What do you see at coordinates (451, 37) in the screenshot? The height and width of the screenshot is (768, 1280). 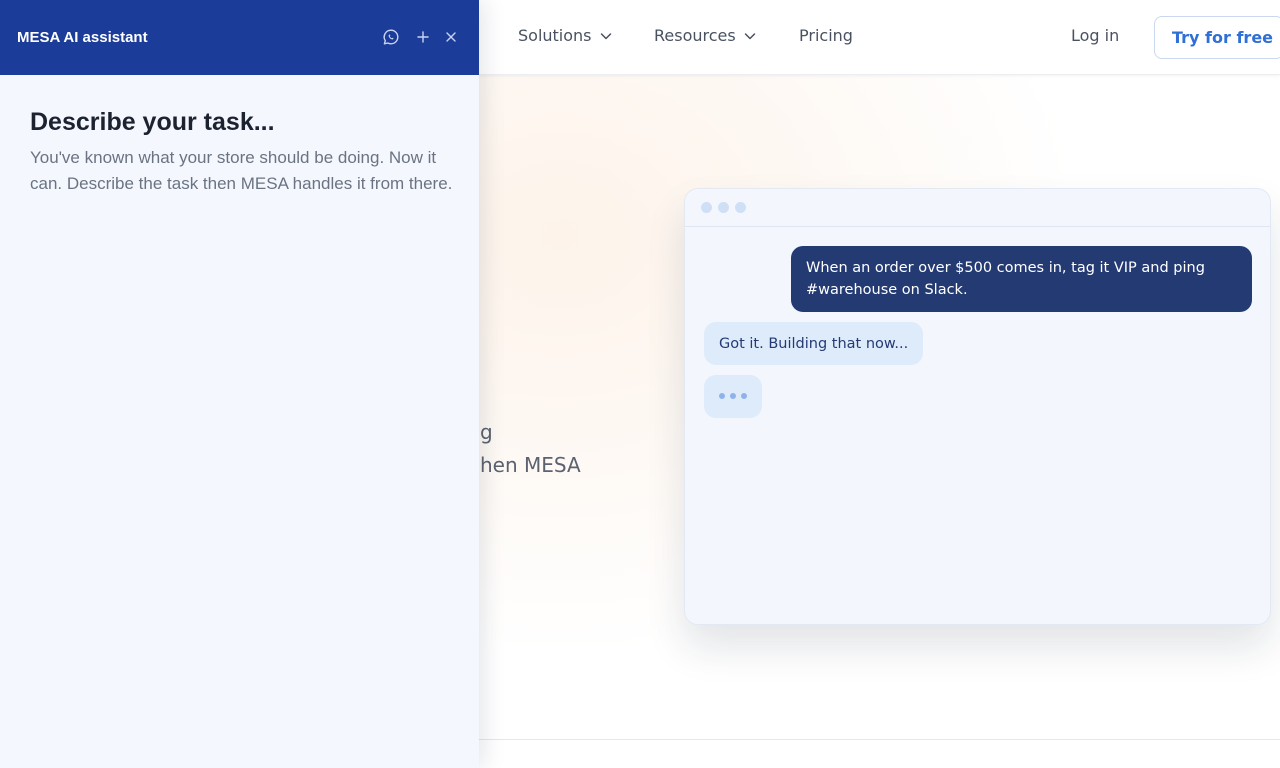 I see `close-icon` at bounding box center [451, 37].